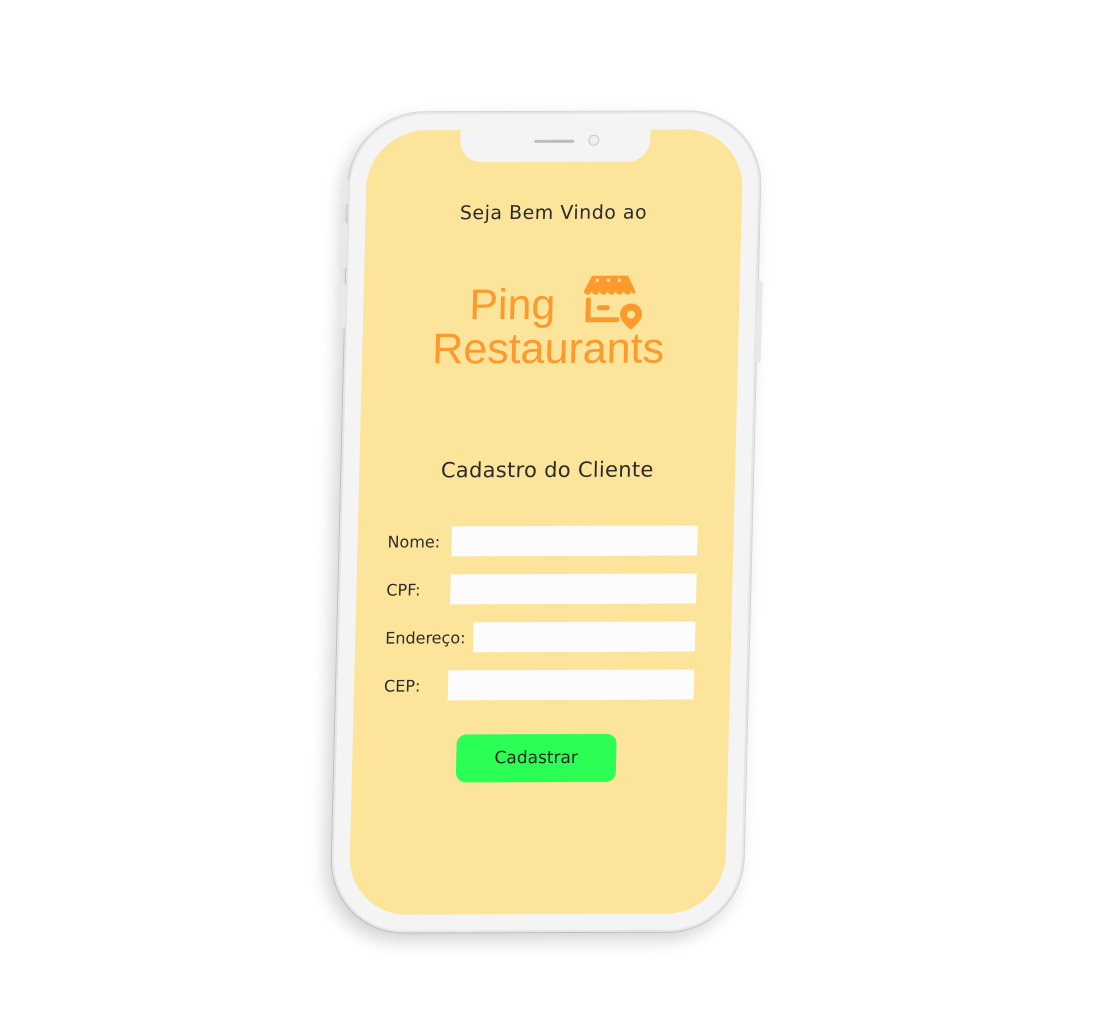 This screenshot has width=1100, height=1012. What do you see at coordinates (402, 686) in the screenshot?
I see `cep-label: CEP:` at bounding box center [402, 686].